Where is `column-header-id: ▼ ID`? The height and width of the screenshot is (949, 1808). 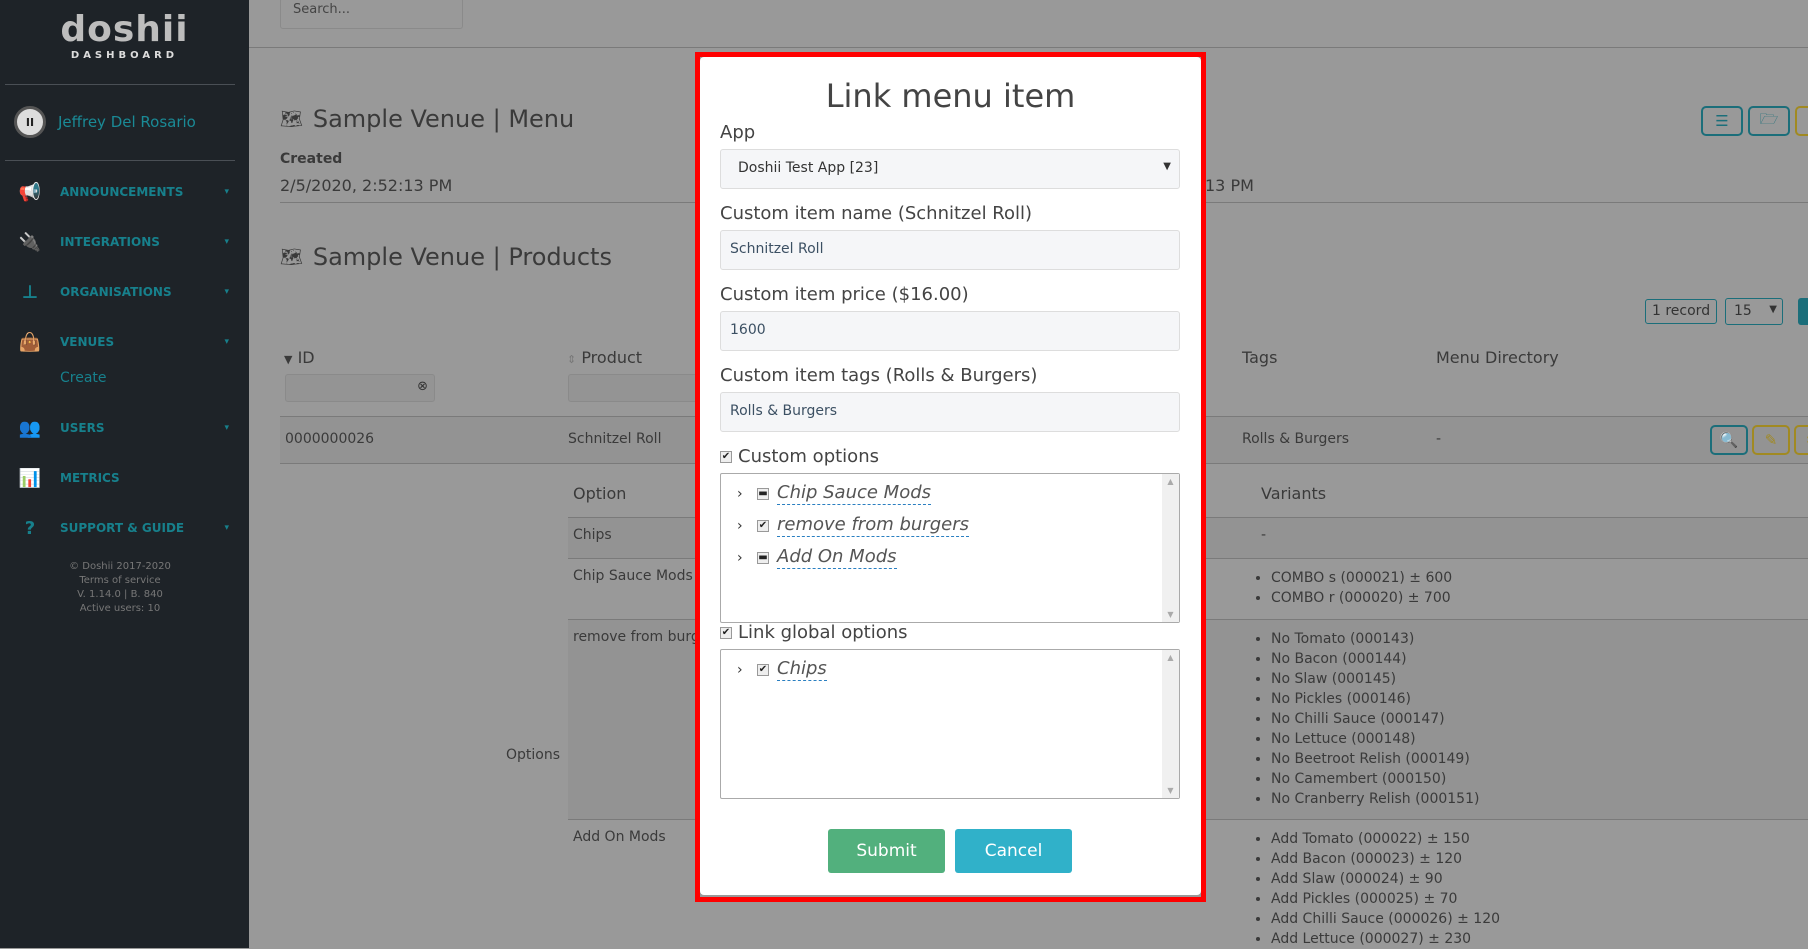 column-header-id: ▼ ID is located at coordinates (299, 357).